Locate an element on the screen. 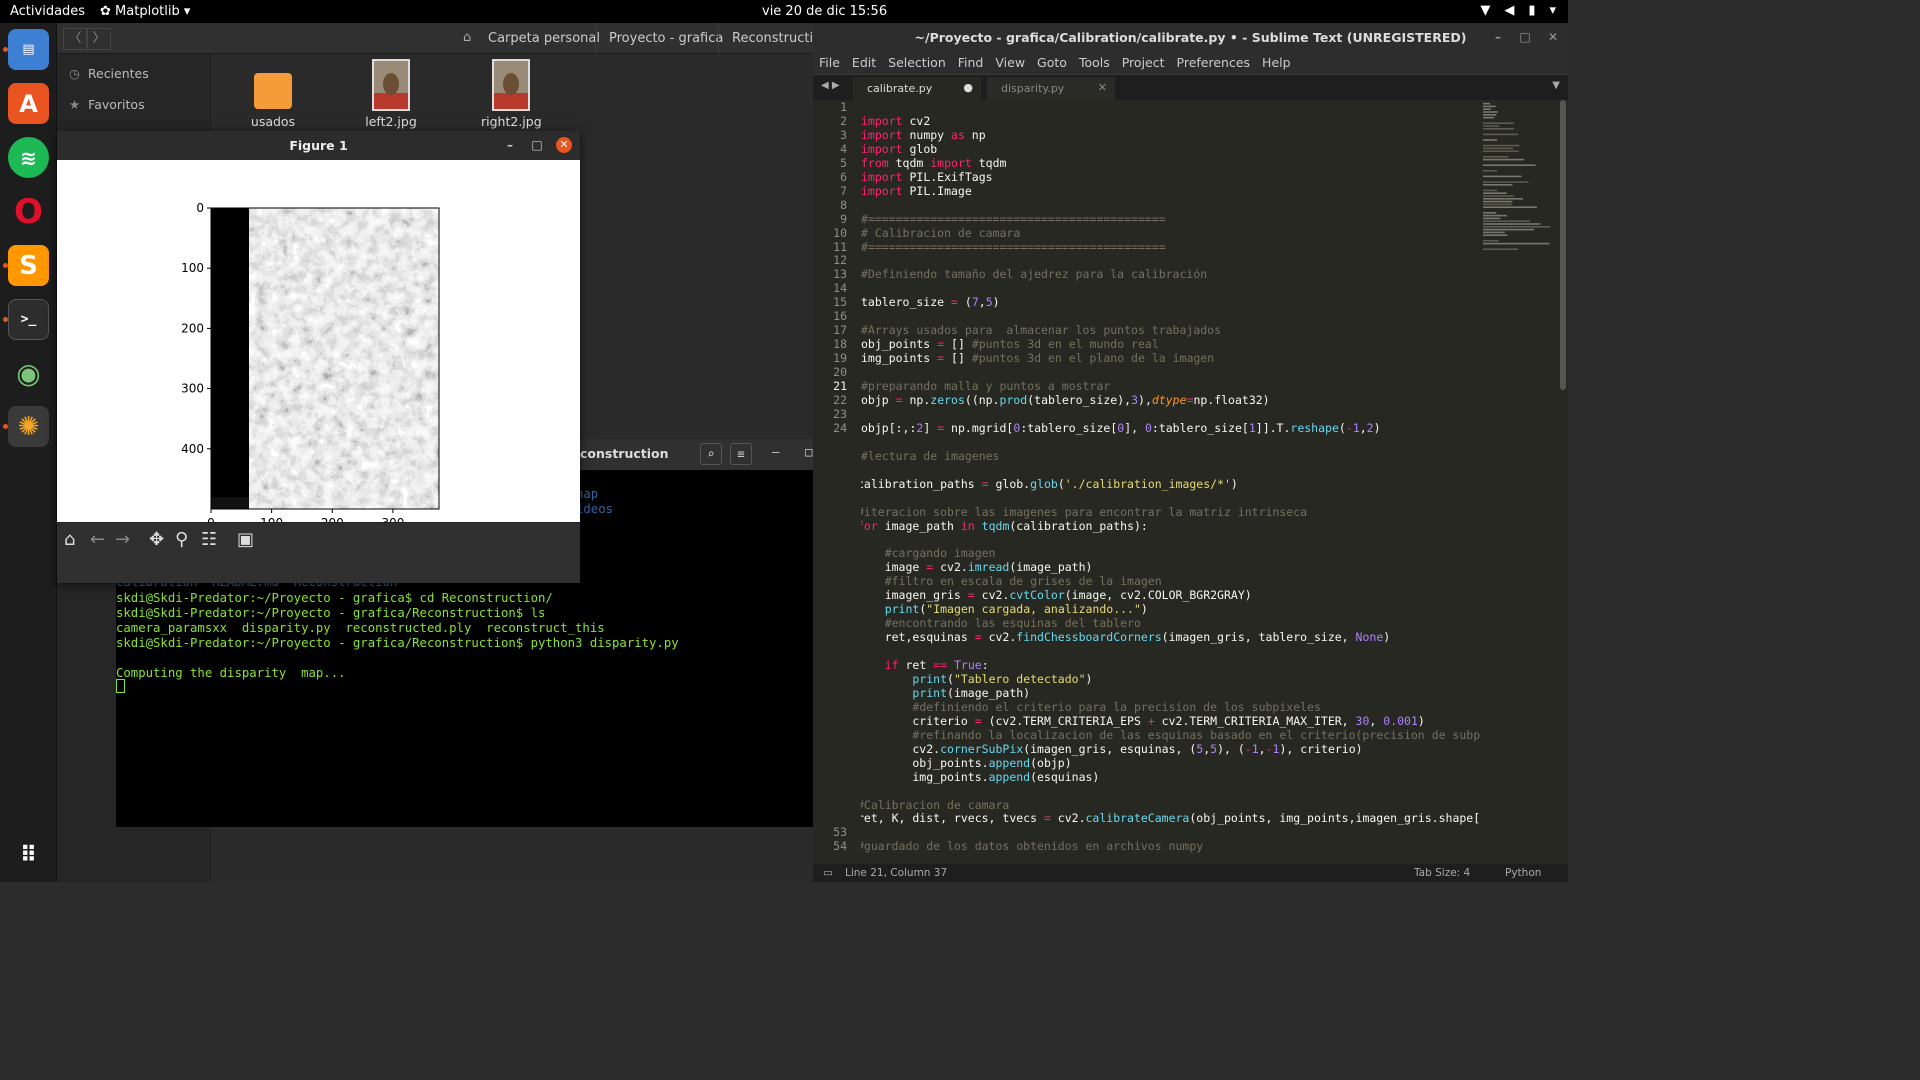 Image resolution: width=1920 pixels, height=1080 pixels. sublime-text-icon: S is located at coordinates (28, 265).